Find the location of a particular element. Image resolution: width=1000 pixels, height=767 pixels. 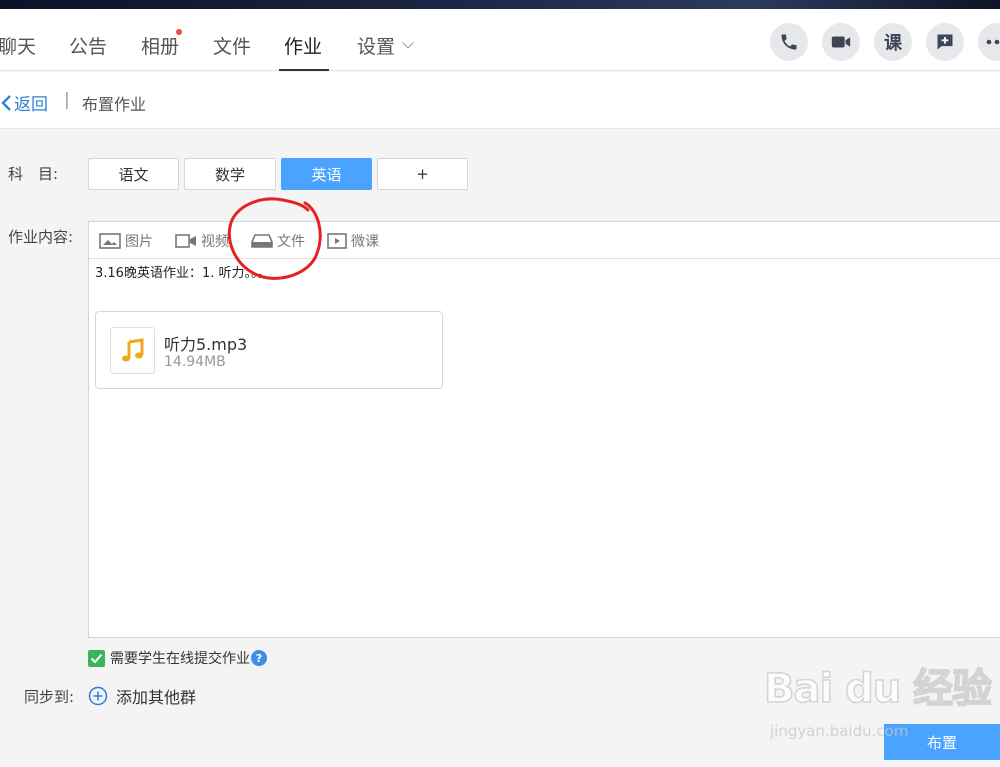

insert-video-button: 视频 is located at coordinates (202, 241).